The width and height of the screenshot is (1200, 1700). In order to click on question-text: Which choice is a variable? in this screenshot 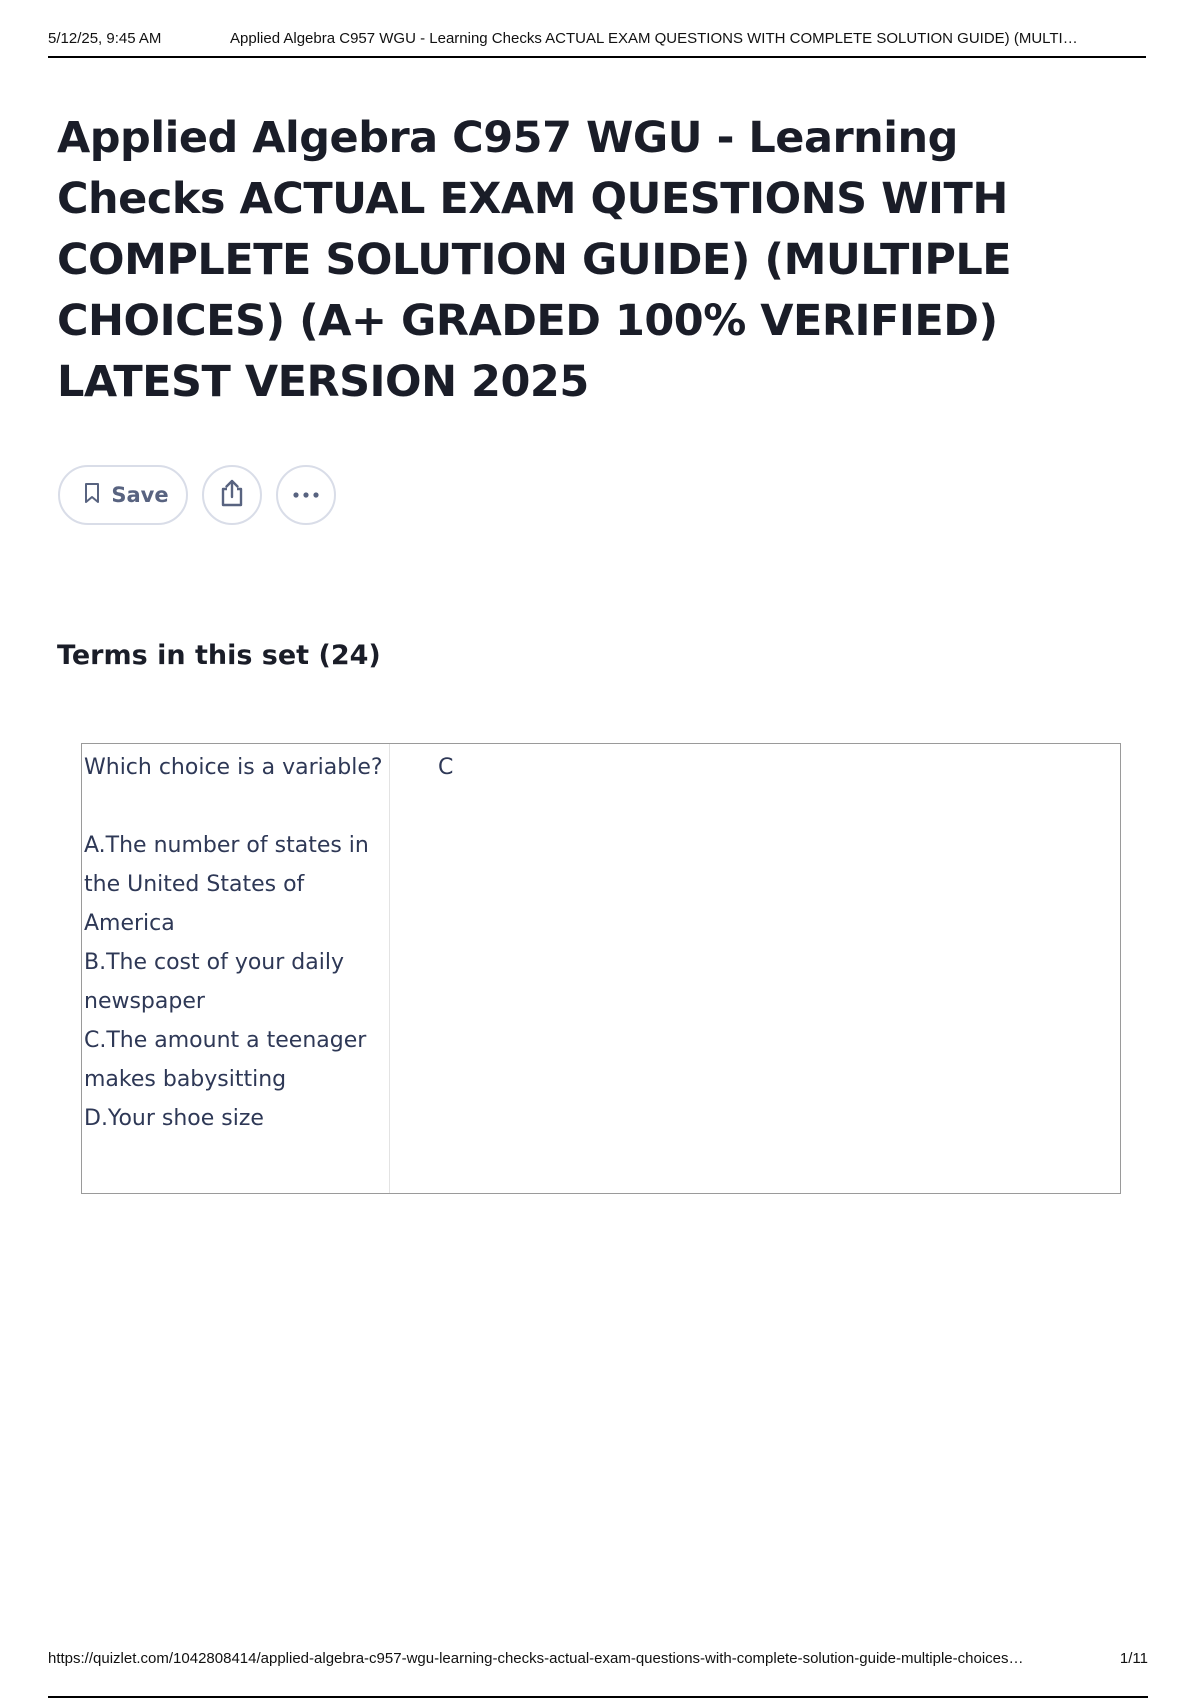, I will do `click(233, 767)`.